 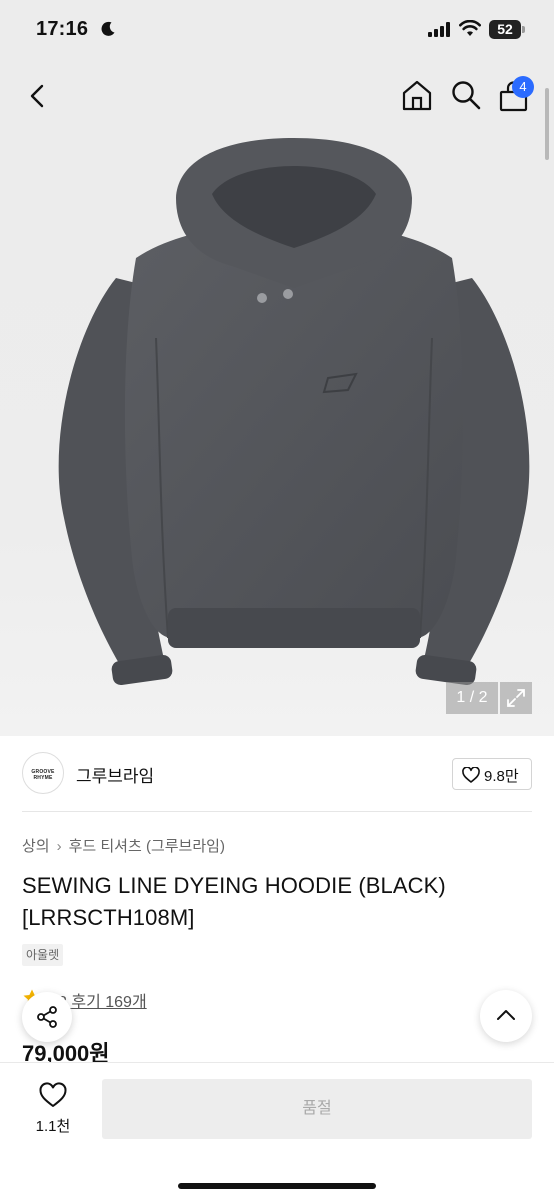 What do you see at coordinates (472, 698) in the screenshot?
I see `image-page-counter: 1 / 2` at bounding box center [472, 698].